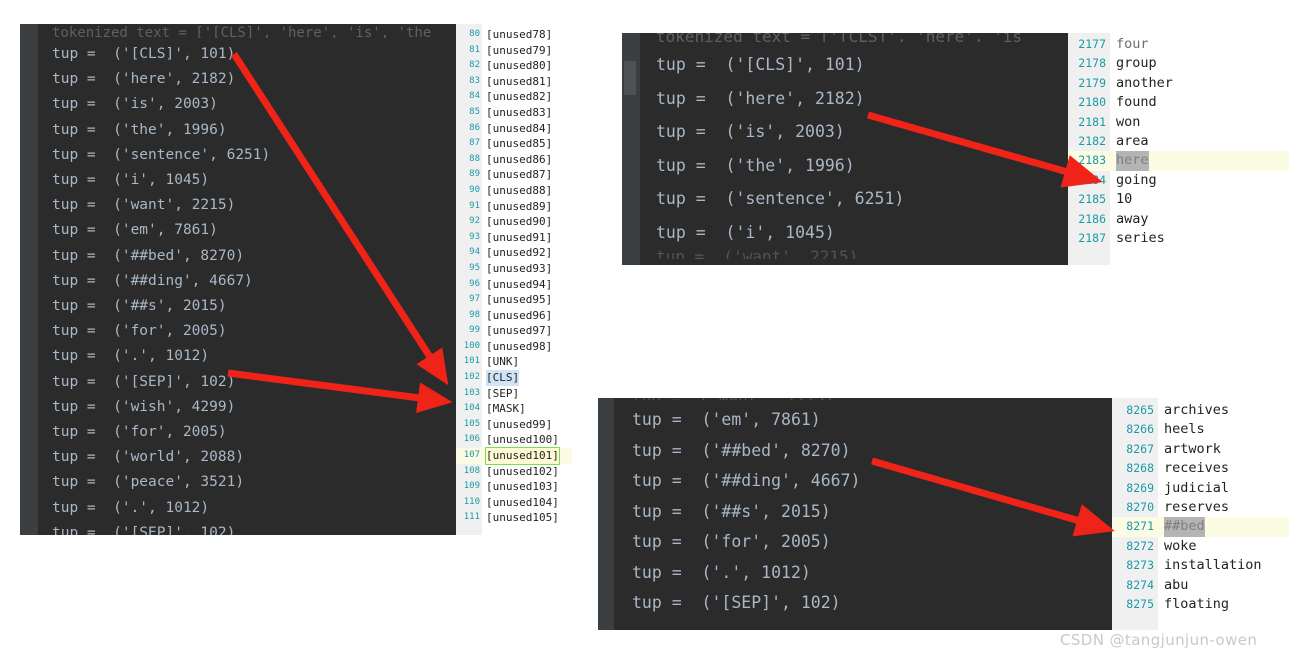  What do you see at coordinates (1200, 507) in the screenshot?
I see `vocab-row: 8270 reserves` at bounding box center [1200, 507].